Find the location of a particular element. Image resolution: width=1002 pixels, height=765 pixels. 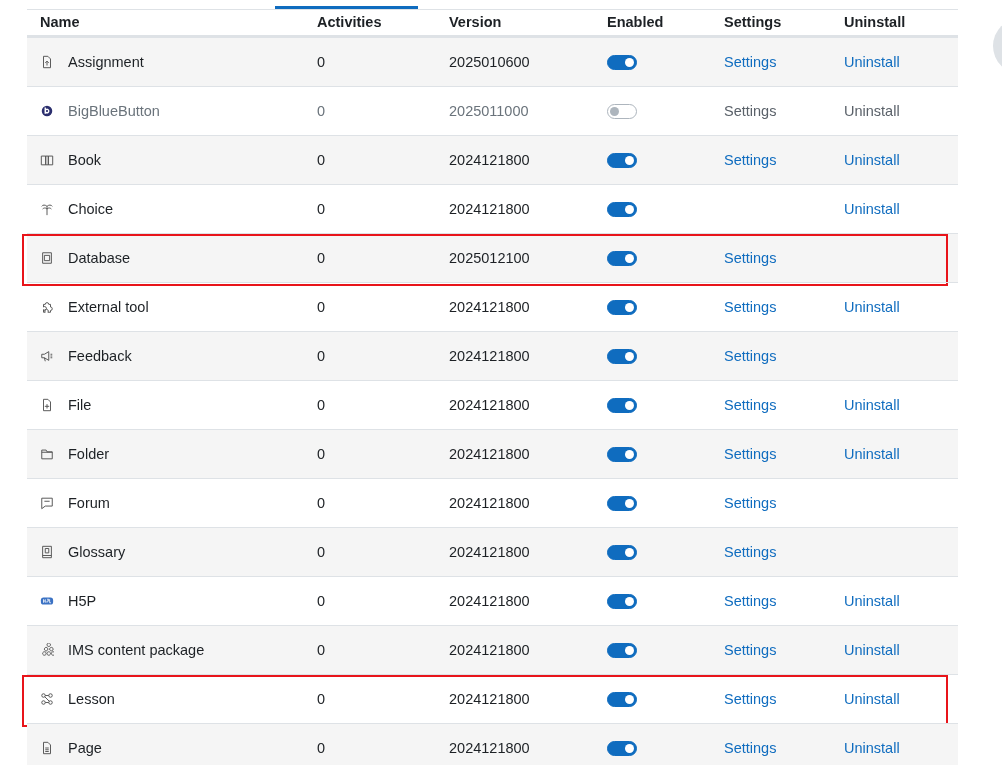

module-name: Feedback is located at coordinates (100, 356).